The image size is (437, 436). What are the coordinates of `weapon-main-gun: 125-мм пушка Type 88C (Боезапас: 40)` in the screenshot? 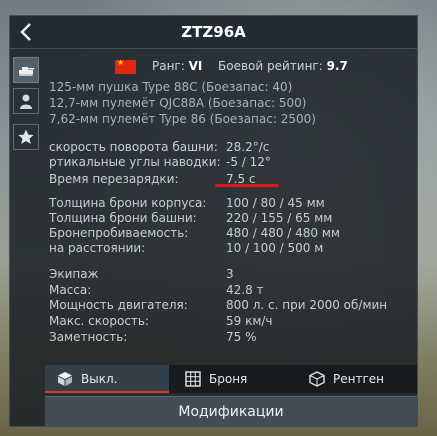 It's located at (171, 87).